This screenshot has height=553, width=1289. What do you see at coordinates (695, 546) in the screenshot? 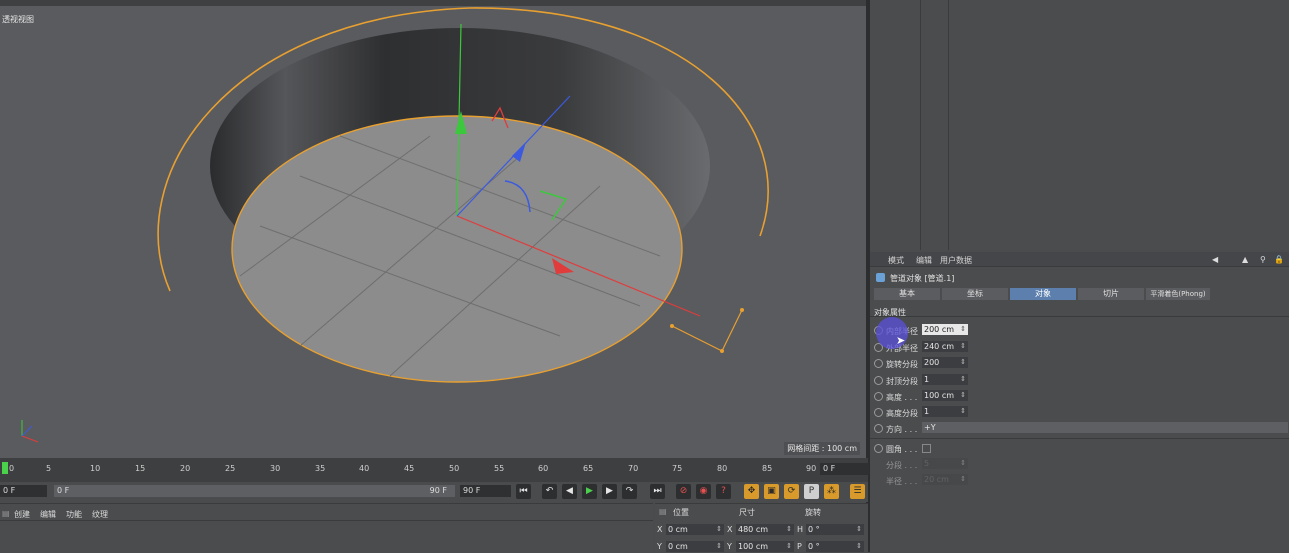
I see `position-y-input: 0 cm ⇕` at bounding box center [695, 546].